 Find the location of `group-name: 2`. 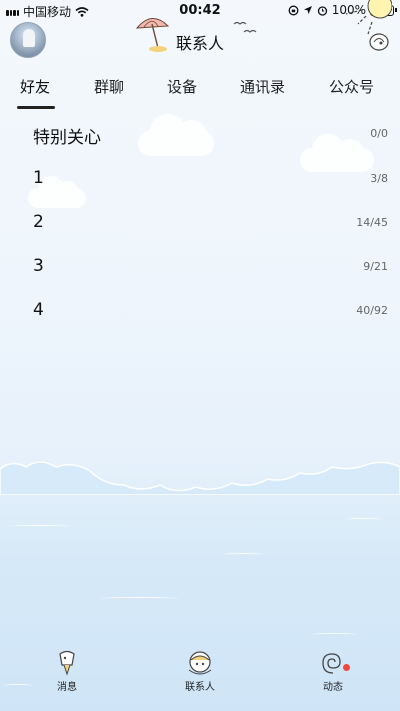

group-name: 2 is located at coordinates (38, 222).